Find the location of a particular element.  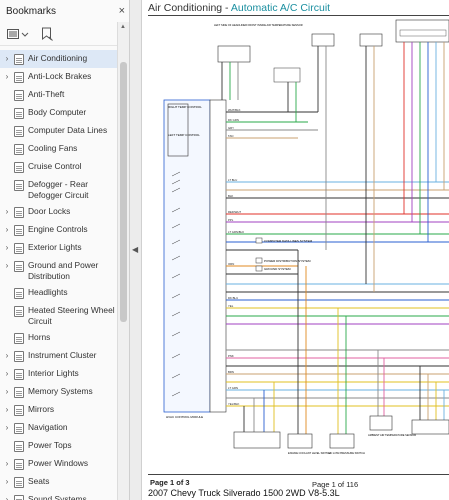

bookmark-item: › Exterior Lights is located at coordinates (59, 248).